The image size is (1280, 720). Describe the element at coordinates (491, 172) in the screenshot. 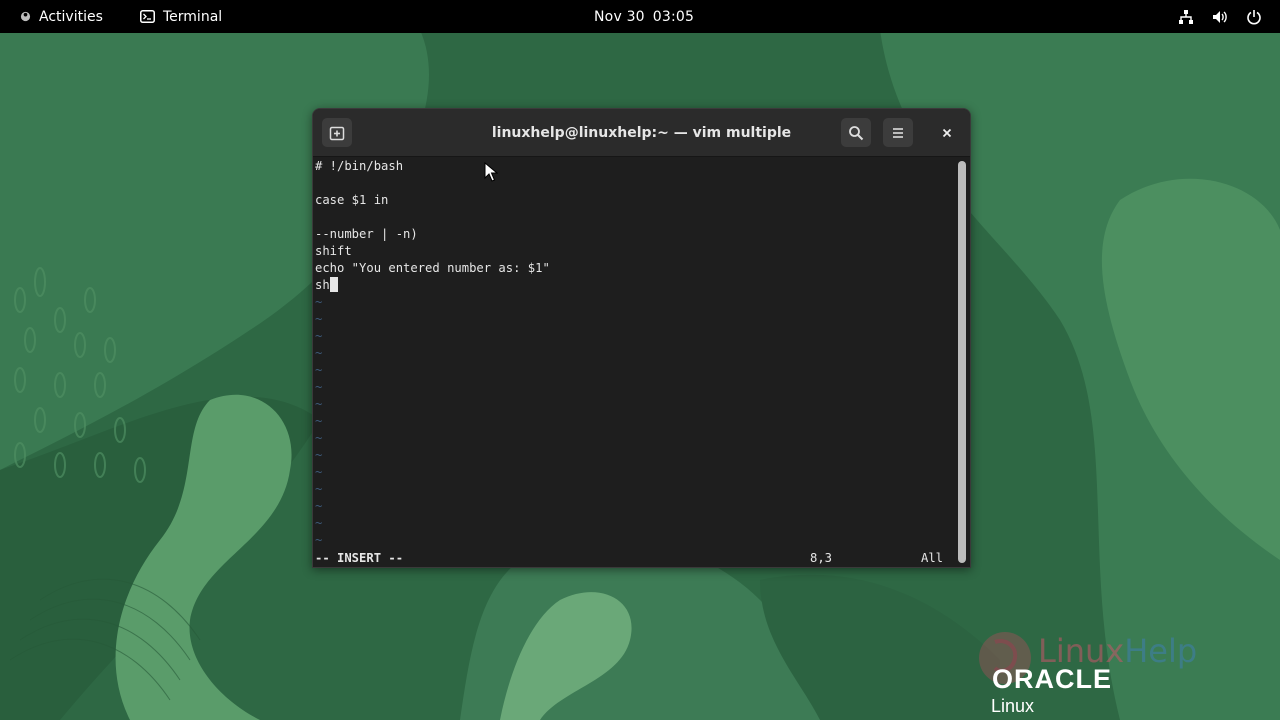

I see `mouse-pointer-icon` at that location.